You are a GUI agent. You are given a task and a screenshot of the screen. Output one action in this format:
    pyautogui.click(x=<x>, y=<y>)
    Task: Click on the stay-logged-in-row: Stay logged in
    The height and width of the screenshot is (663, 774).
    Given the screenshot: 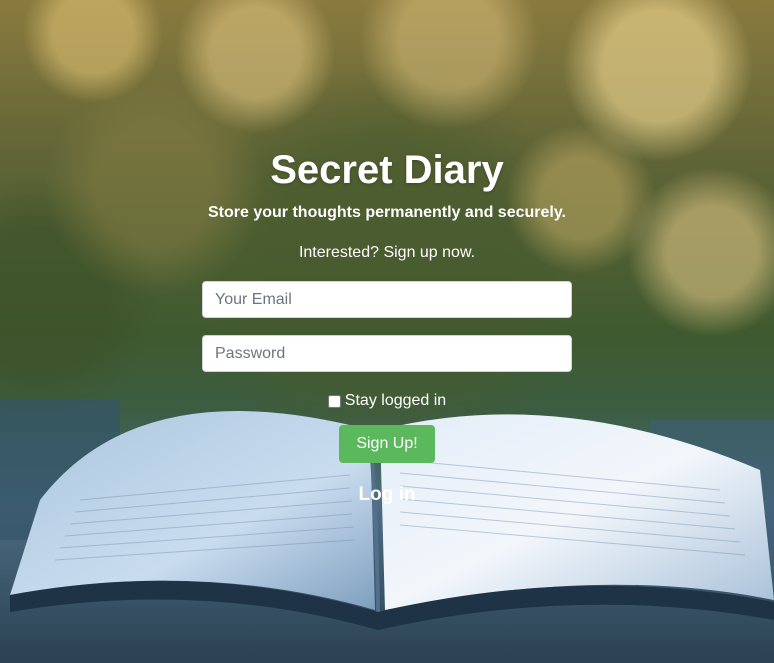 What is the action you would take?
    pyautogui.click(x=387, y=401)
    